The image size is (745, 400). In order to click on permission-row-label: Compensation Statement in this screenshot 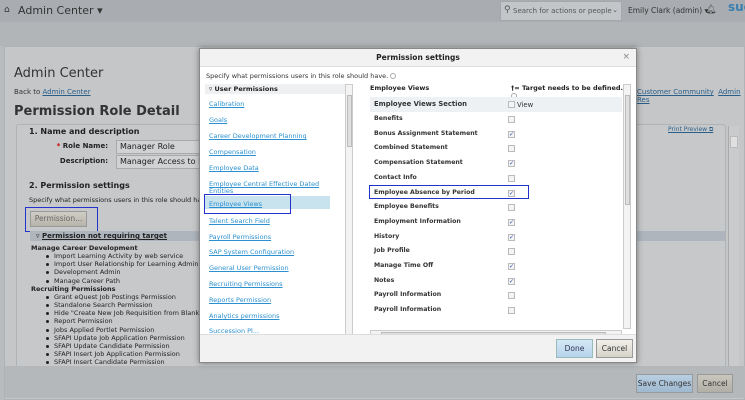, I will do `click(418, 163)`.